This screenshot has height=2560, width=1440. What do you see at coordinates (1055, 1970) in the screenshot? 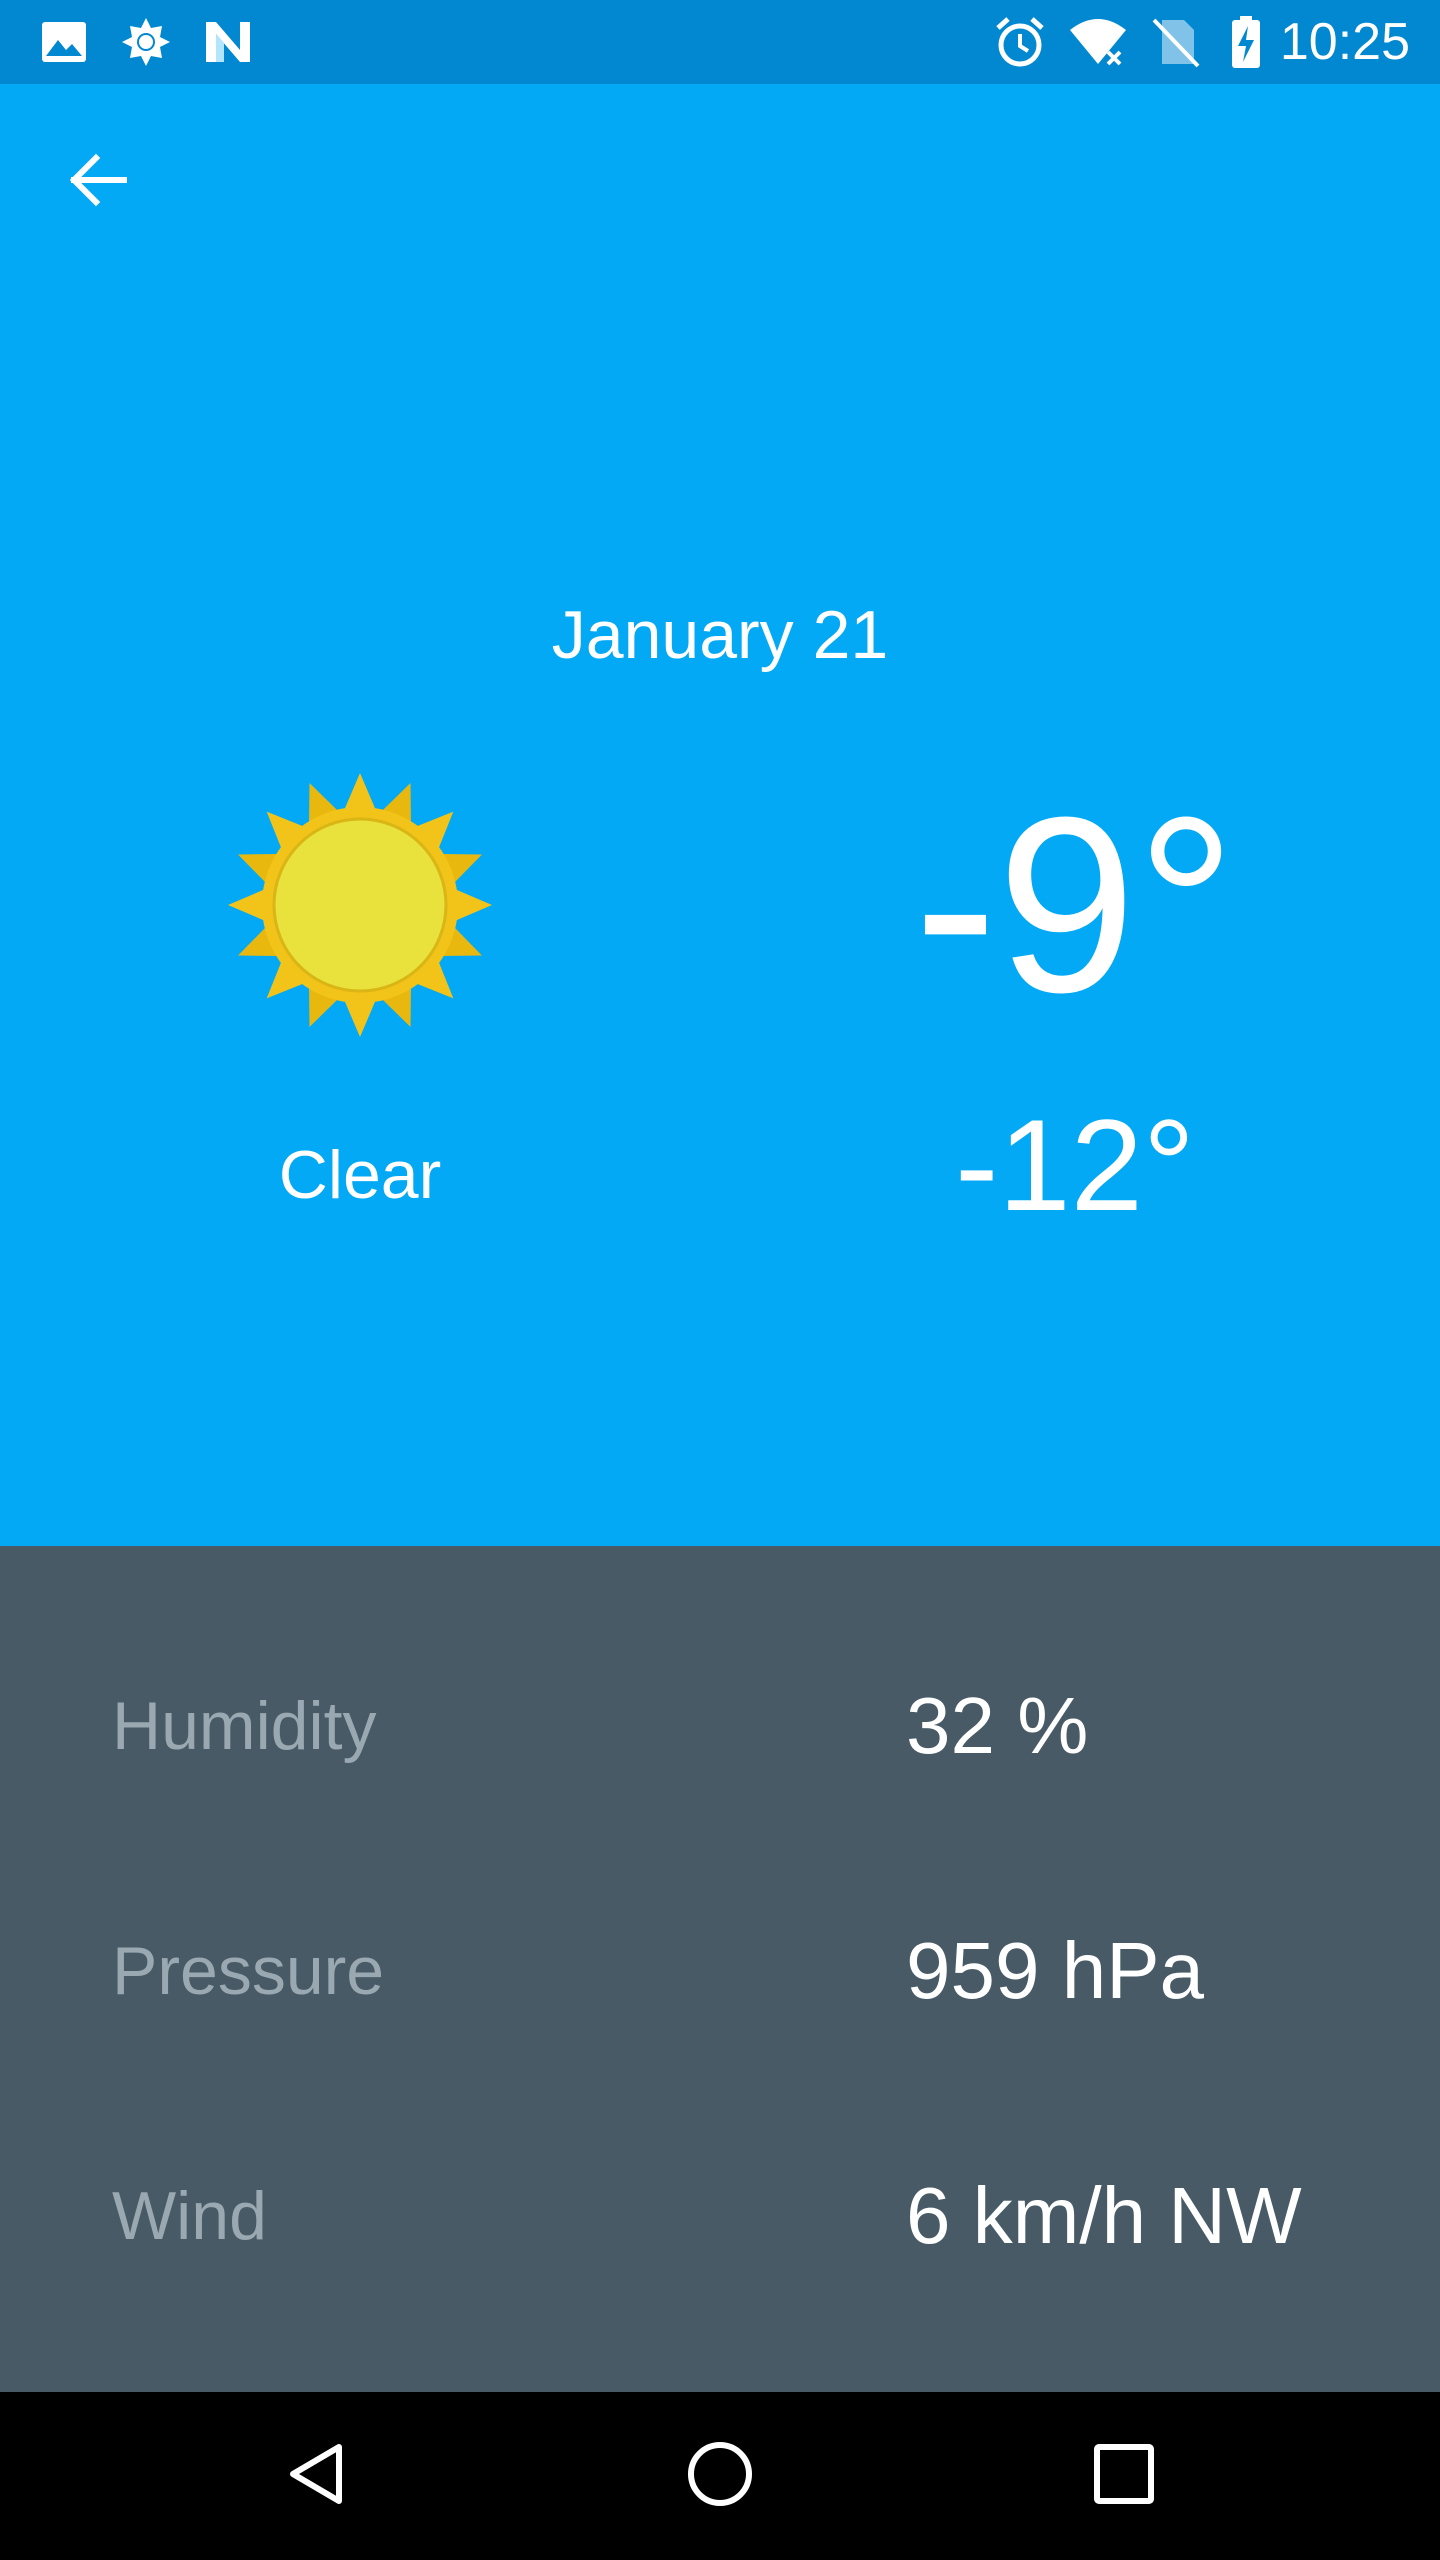
I see `pressure-value: 959 hPa` at bounding box center [1055, 1970].